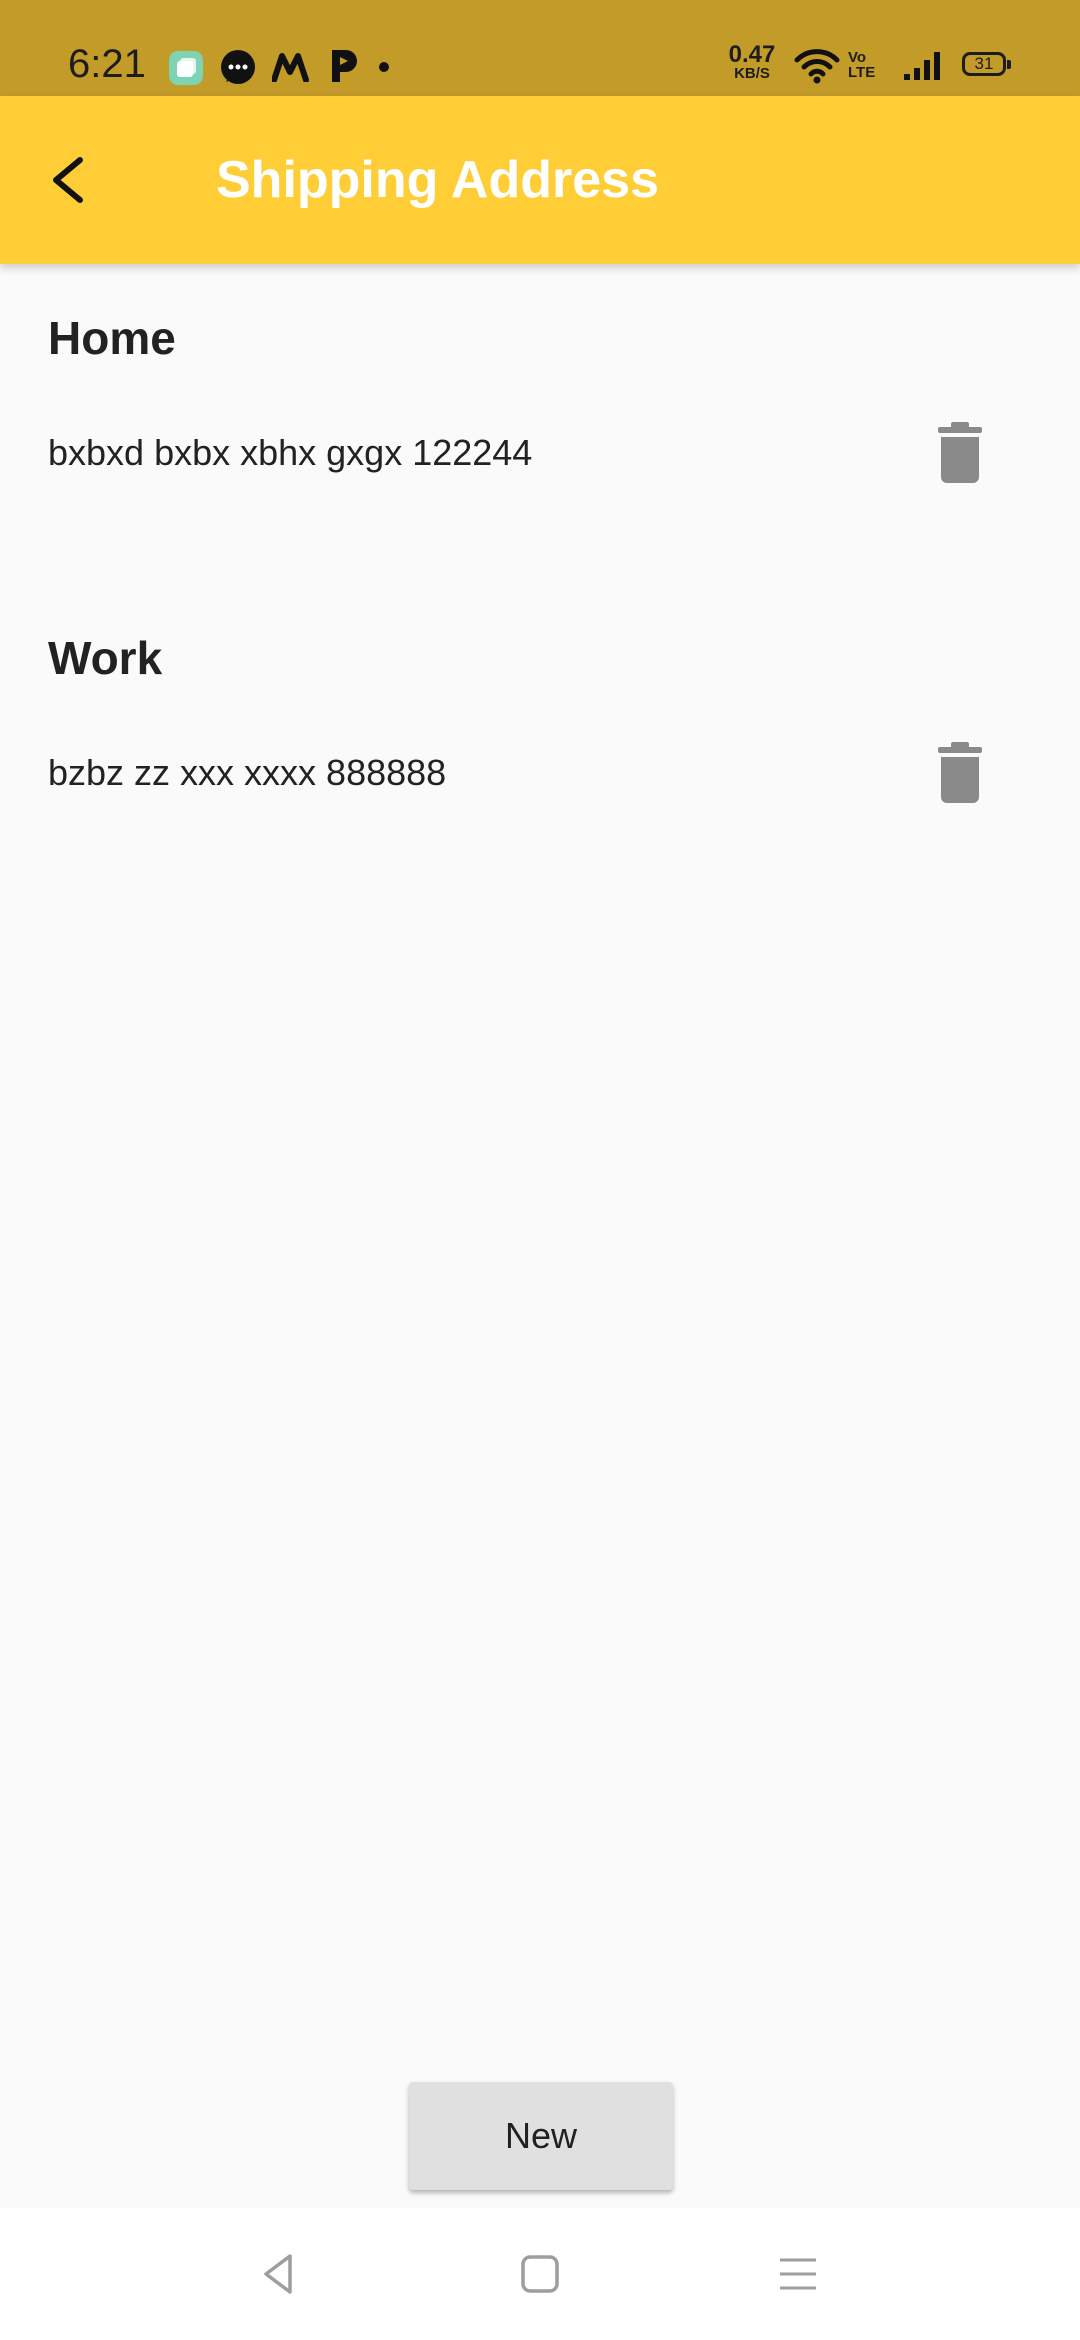 This screenshot has height=2340, width=1080. I want to click on nav-recents-icon, so click(798, 2274).